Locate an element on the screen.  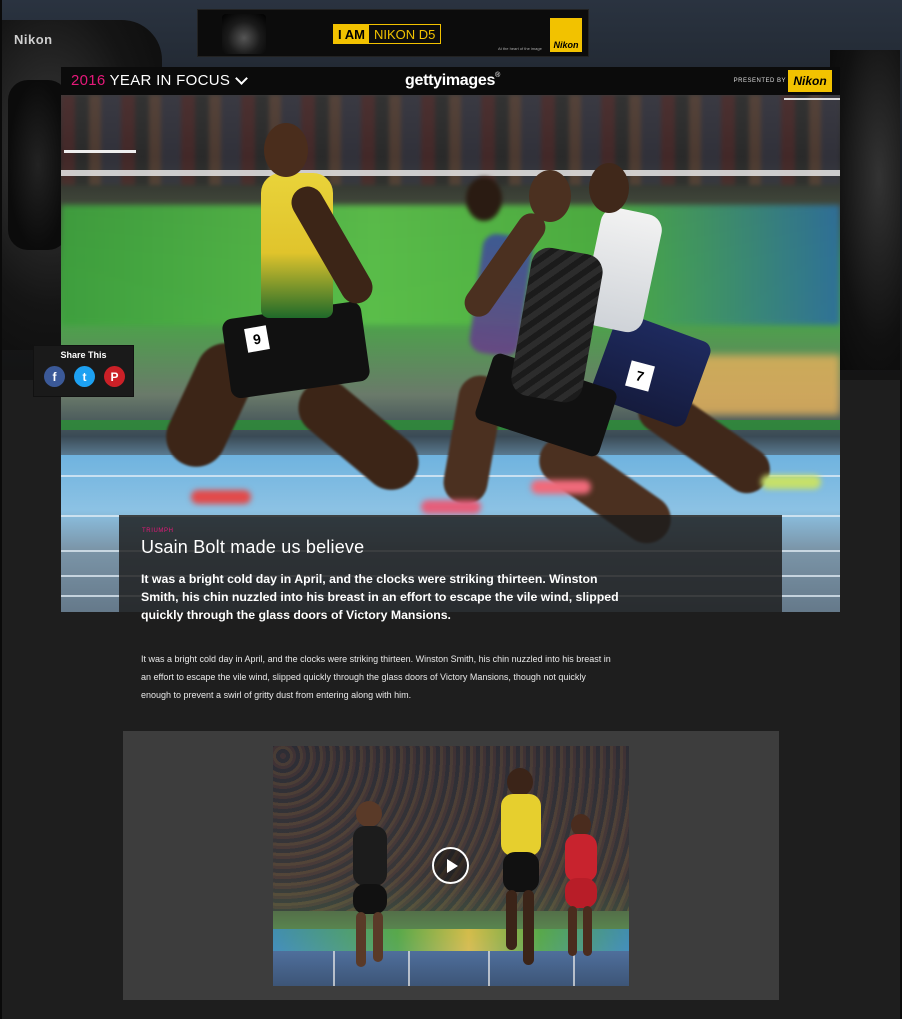
runner-black-head is located at coordinates (550, 196).